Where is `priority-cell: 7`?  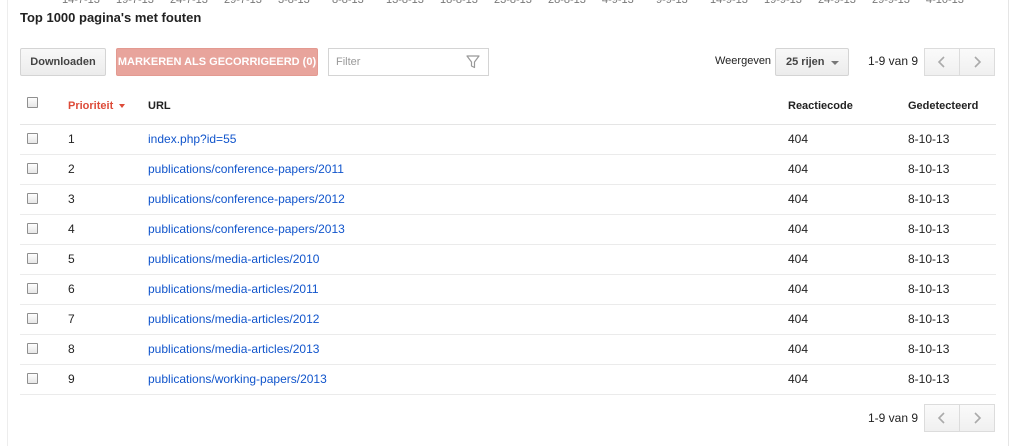 priority-cell: 7 is located at coordinates (71, 319).